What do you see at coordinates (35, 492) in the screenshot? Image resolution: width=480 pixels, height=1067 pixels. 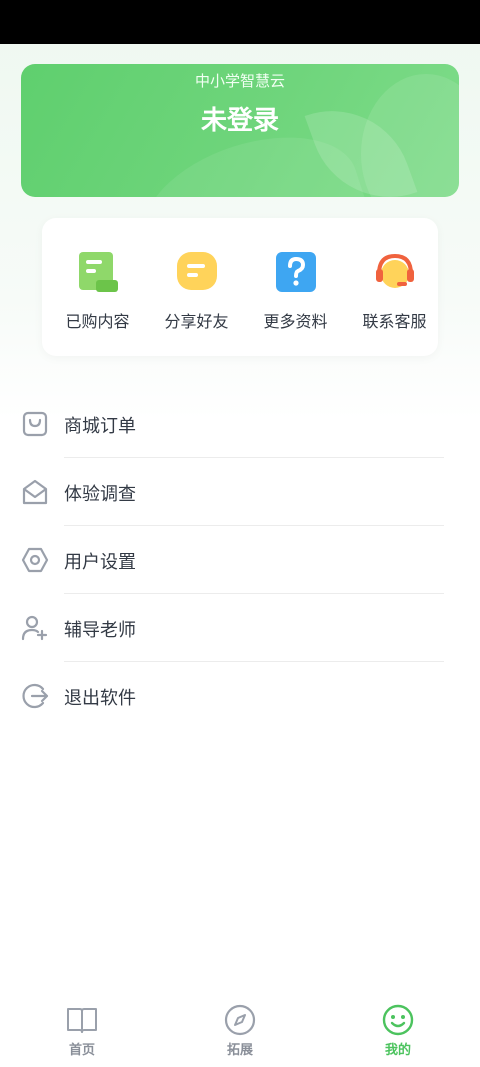 I see `envelope-icon` at bounding box center [35, 492].